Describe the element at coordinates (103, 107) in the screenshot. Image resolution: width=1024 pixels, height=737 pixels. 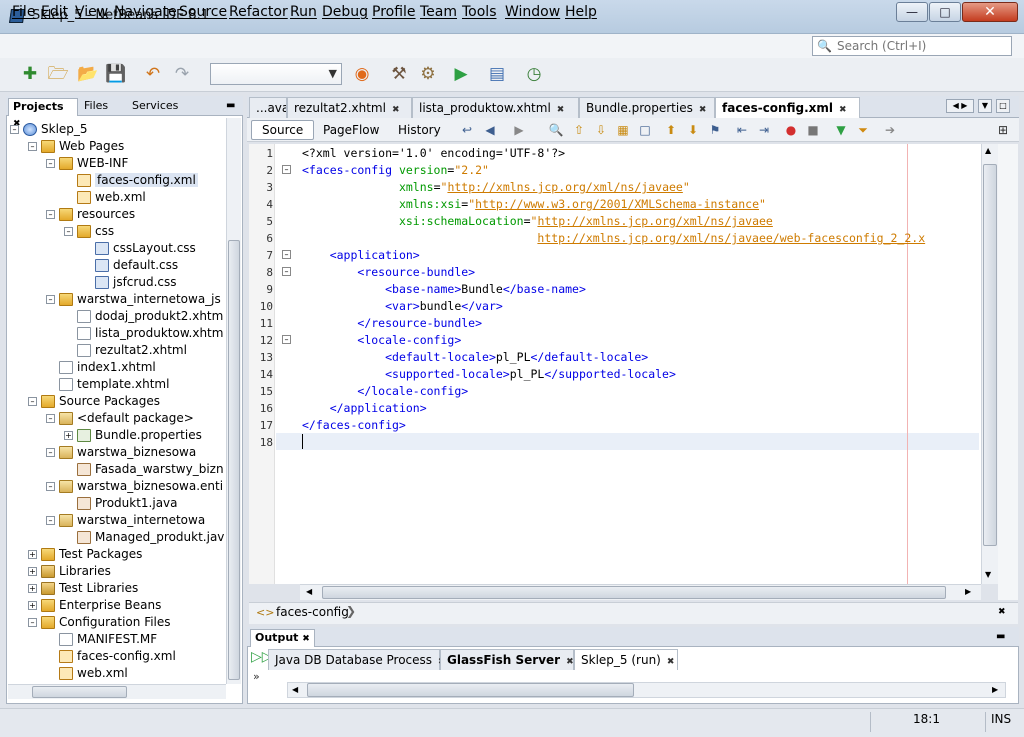
I see `tab-files: Files` at that location.